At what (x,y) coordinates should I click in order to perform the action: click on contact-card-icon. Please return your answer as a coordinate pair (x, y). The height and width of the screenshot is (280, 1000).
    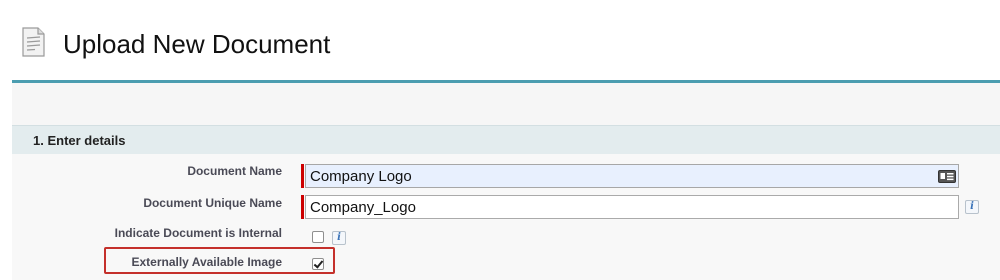
    Looking at the image, I should click on (947, 176).